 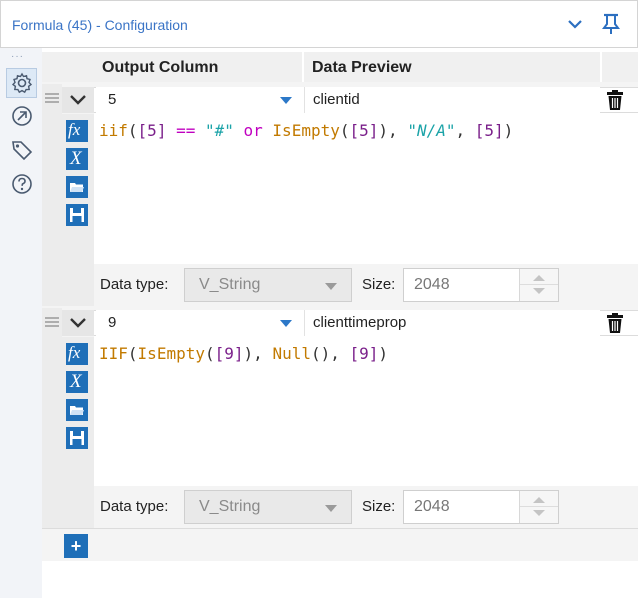 I want to click on config-sidebar, so click(x=21, y=323).